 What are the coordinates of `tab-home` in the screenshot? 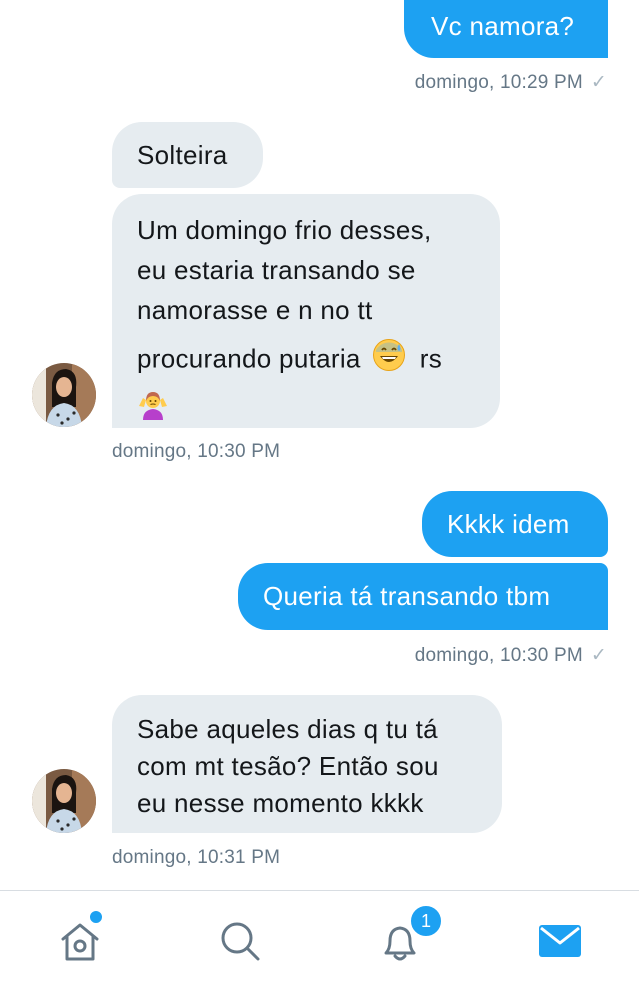 It's located at (80, 940).